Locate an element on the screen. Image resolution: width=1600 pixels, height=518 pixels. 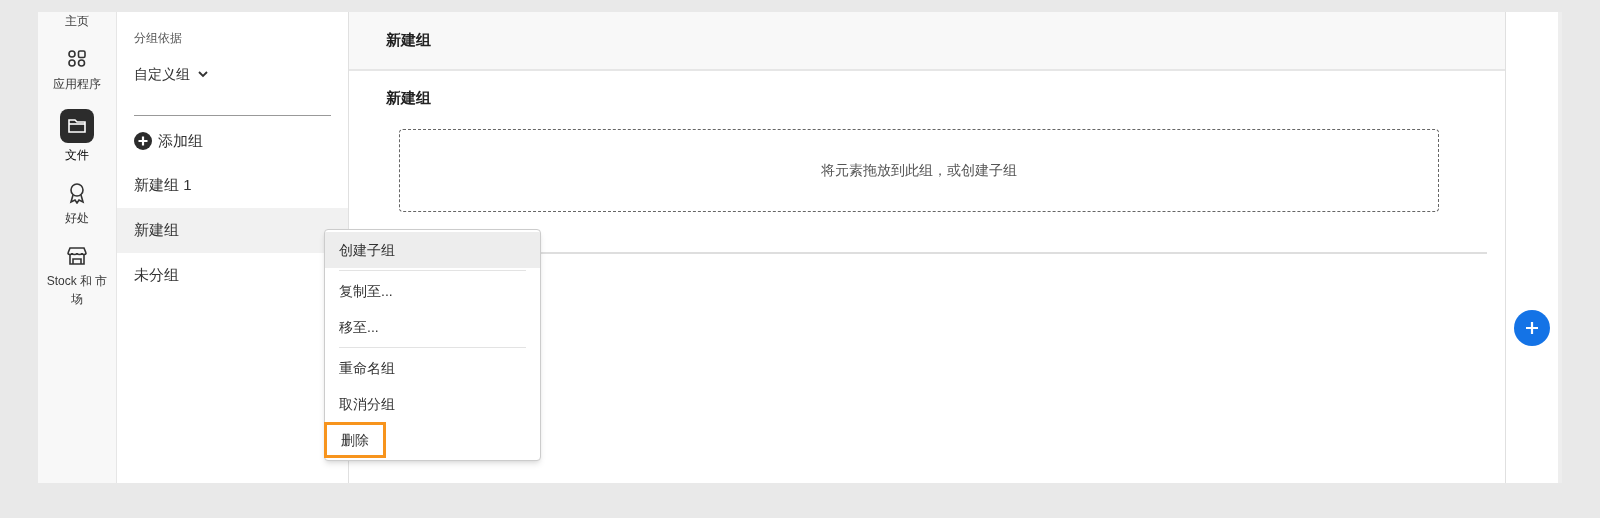
drop-zone: 将元素拖放到此组，或创建子组 is located at coordinates (919, 170).